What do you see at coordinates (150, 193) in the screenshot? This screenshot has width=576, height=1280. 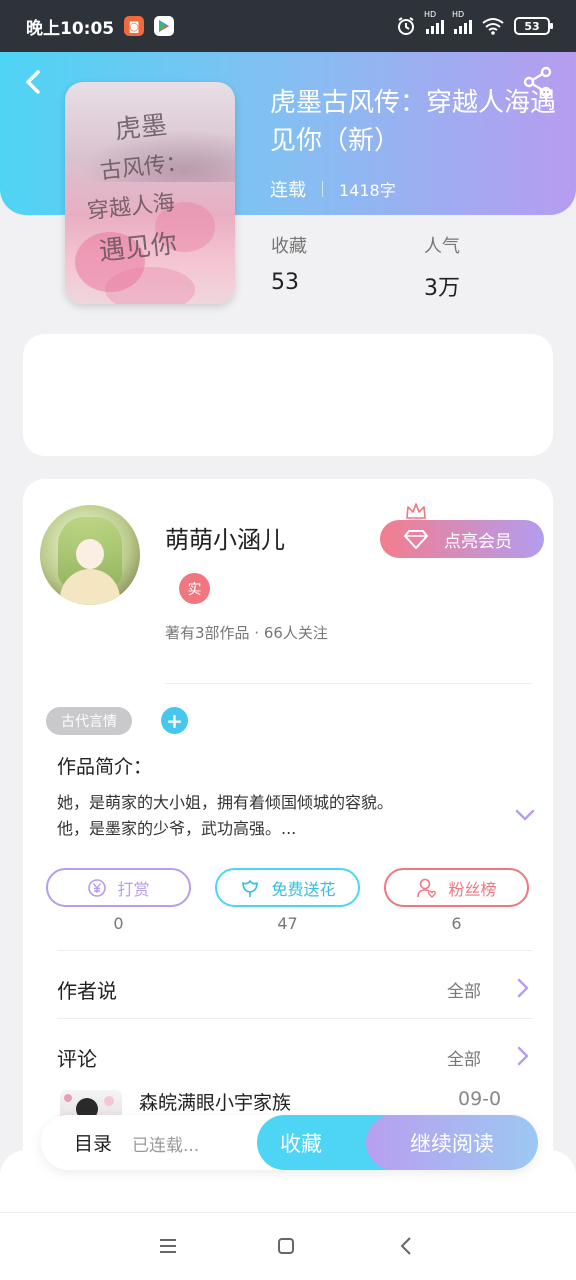 I see `book-cover: 虎墨 古风传： 穿越人海 遇见你` at bounding box center [150, 193].